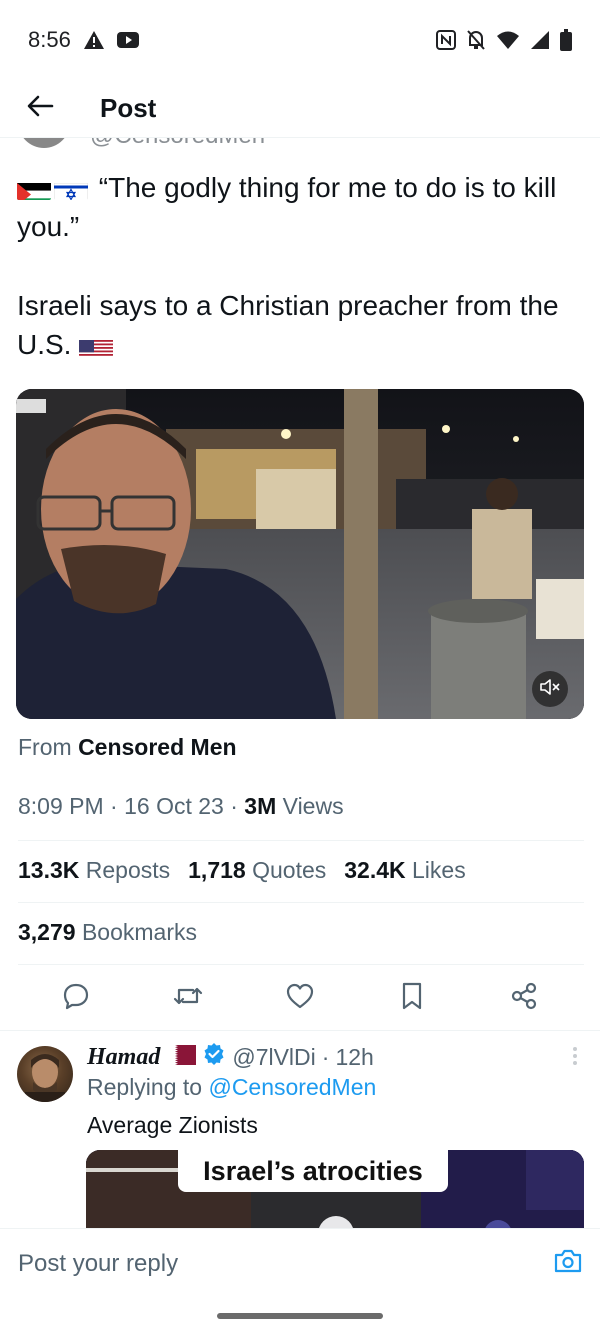 This screenshot has height=1333, width=600. I want to click on bookmark-icon, so click(412, 998).